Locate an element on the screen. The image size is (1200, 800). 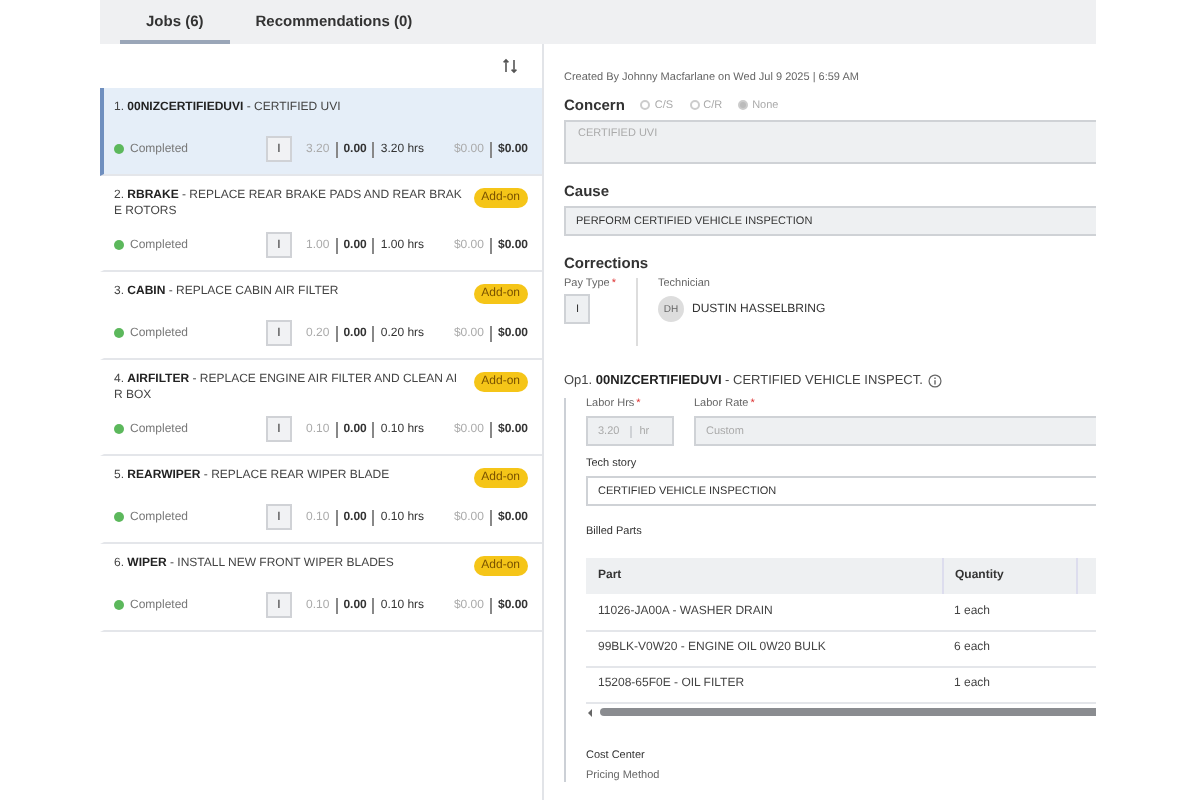
info-icon is located at coordinates (935, 381).